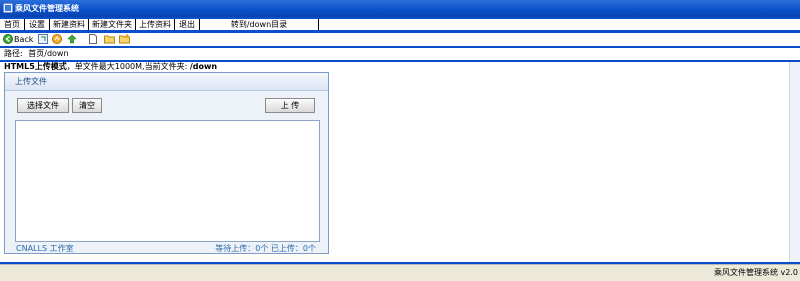  Describe the element at coordinates (187, 24) in the screenshot. I see `menu-logout: 退出` at that location.